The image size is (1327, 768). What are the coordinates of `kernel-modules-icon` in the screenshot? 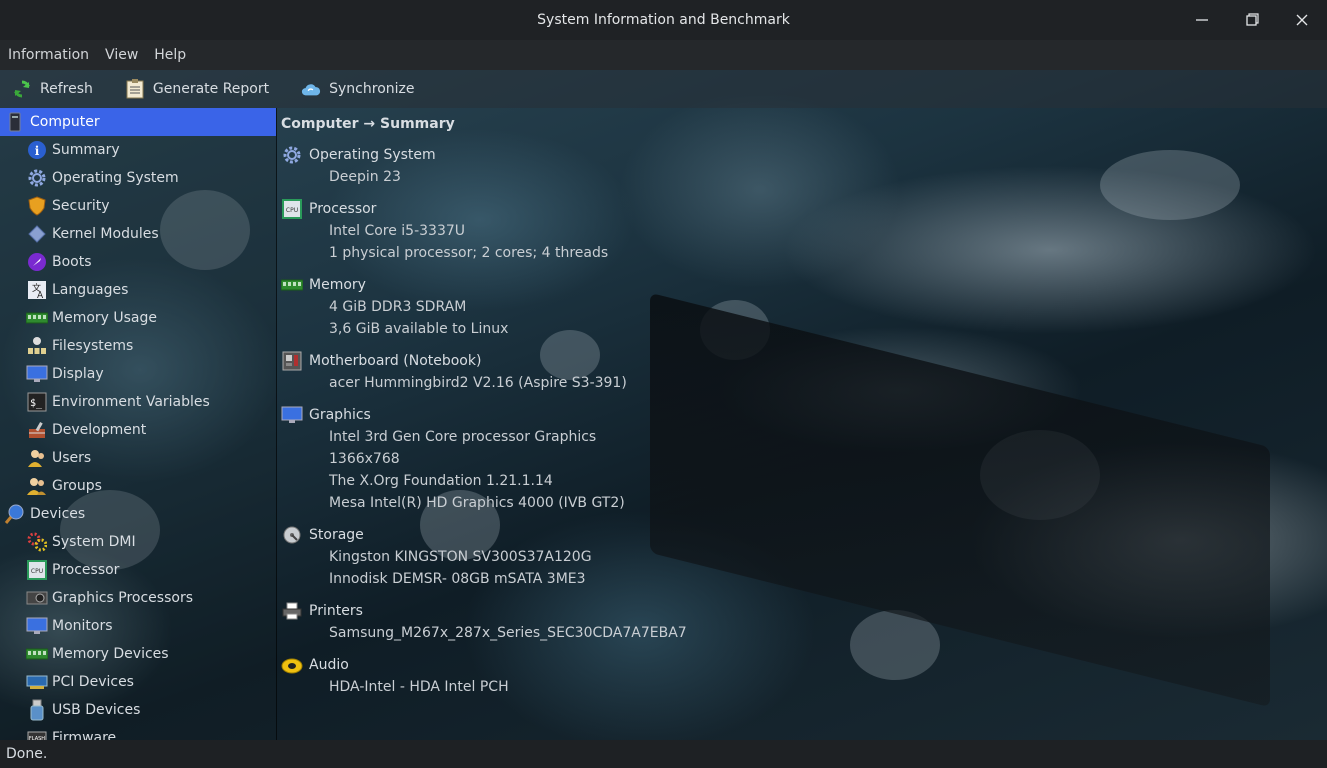 It's located at (37, 234).